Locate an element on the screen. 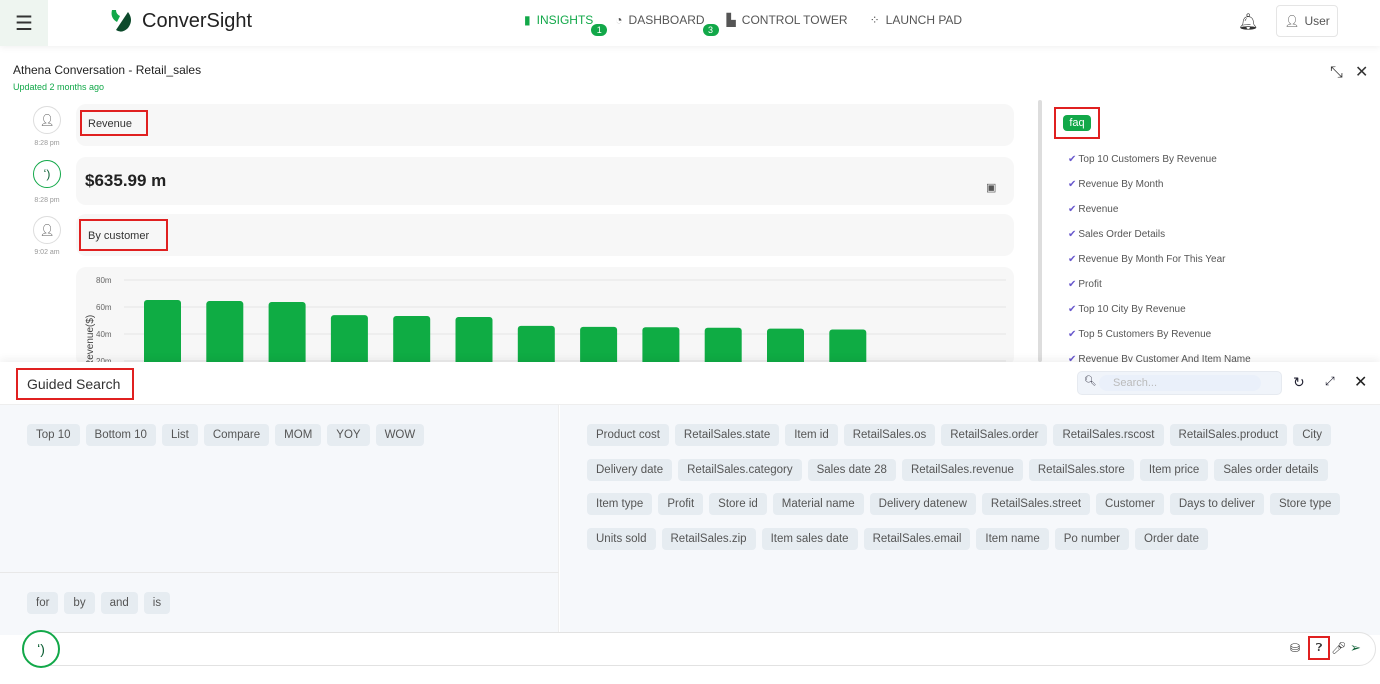 The width and height of the screenshot is (1380, 684). chip: and is located at coordinates (119, 603).